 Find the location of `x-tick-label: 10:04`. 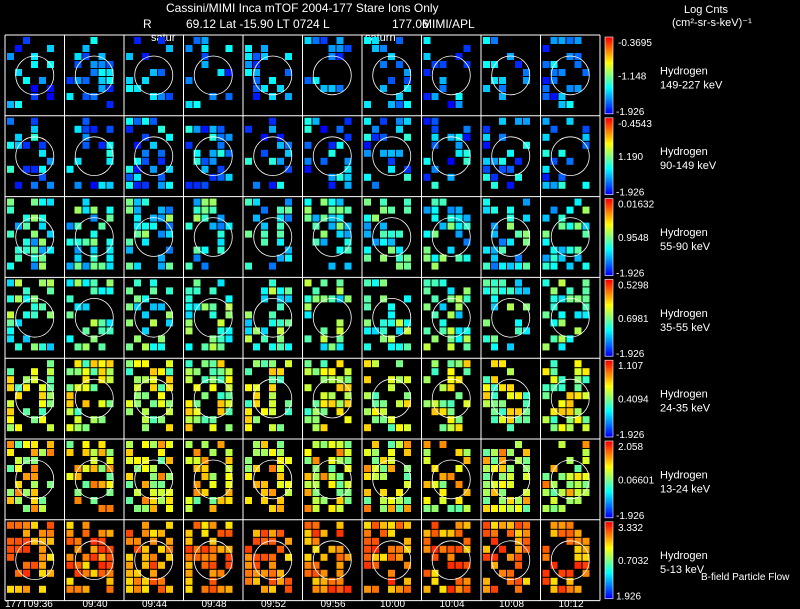

x-tick-label: 10:04 is located at coordinates (452, 604).